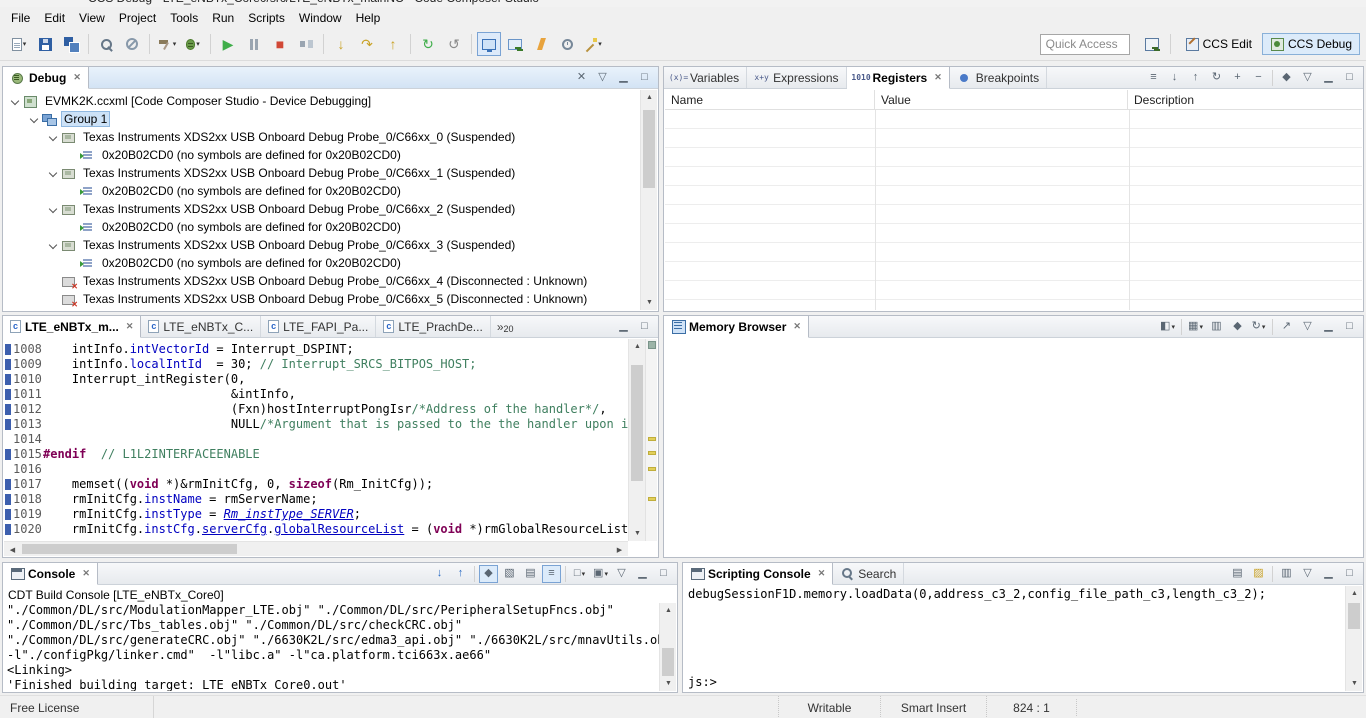 The width and height of the screenshot is (1366, 718). Describe the element at coordinates (167, 44) in the screenshot. I see `build-button: ▾` at that location.